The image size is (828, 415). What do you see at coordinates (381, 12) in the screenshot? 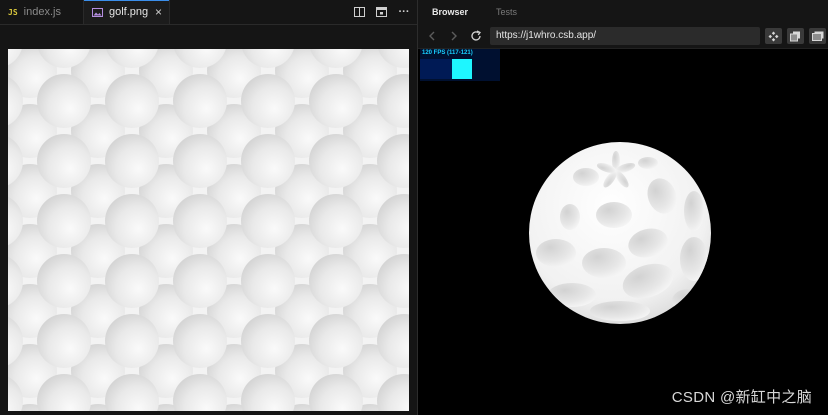
I see `open-preview-icon` at bounding box center [381, 12].